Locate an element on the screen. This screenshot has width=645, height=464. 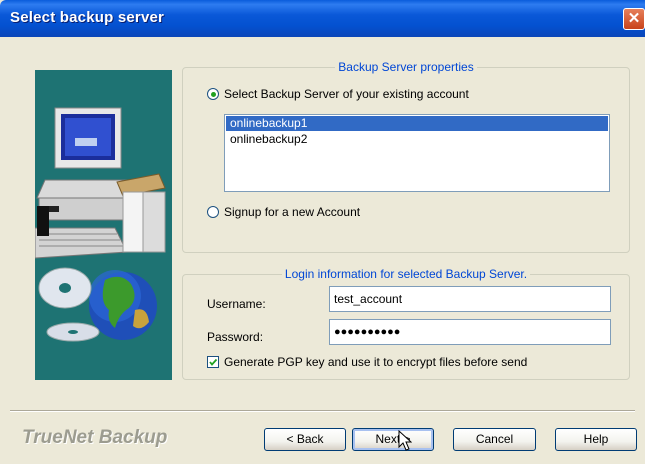
signup-account-radio: Signup for a new Account is located at coordinates (283, 212).